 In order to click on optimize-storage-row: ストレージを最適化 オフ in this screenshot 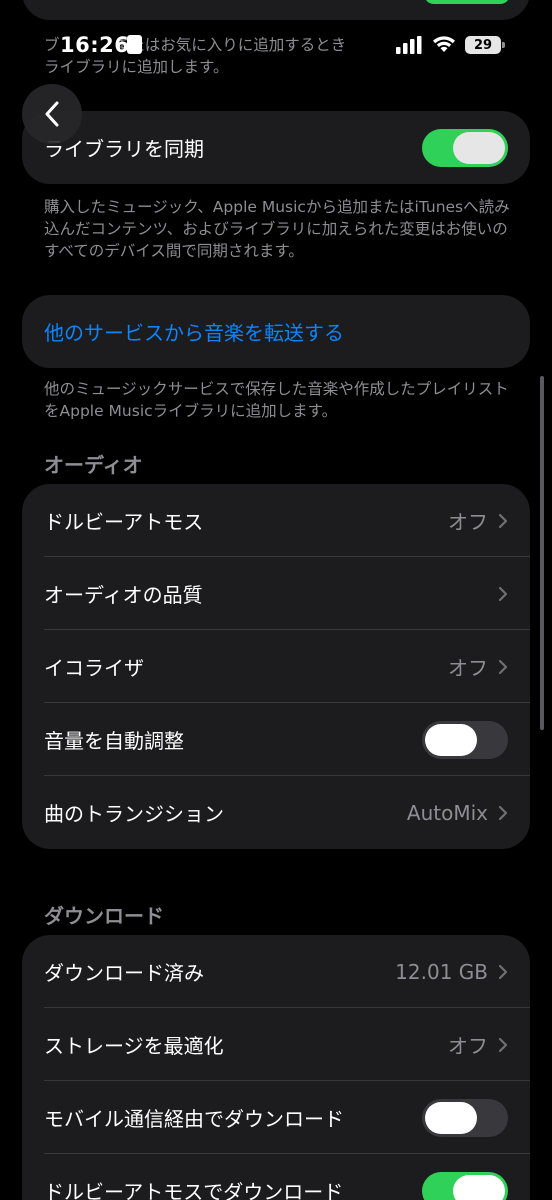, I will do `click(276, 1044)`.